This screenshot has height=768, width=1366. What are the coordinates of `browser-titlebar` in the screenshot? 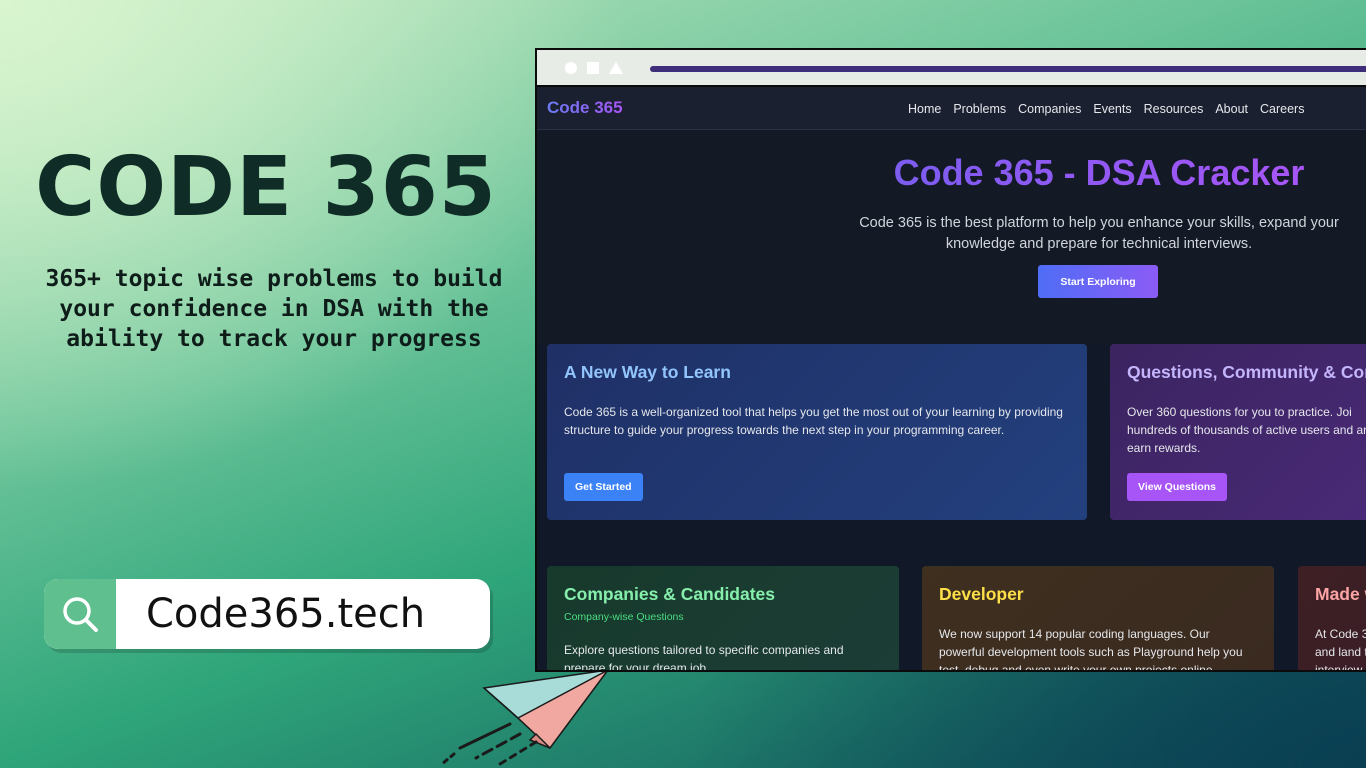 It's located at (951, 68).